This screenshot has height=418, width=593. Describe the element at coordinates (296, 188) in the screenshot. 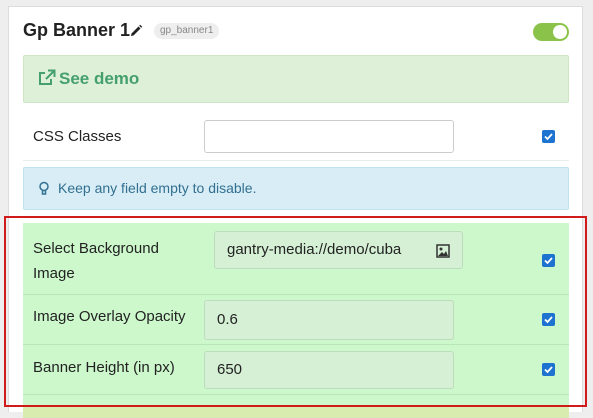

I see `info-alert: Keep any field empty to disable.` at that location.